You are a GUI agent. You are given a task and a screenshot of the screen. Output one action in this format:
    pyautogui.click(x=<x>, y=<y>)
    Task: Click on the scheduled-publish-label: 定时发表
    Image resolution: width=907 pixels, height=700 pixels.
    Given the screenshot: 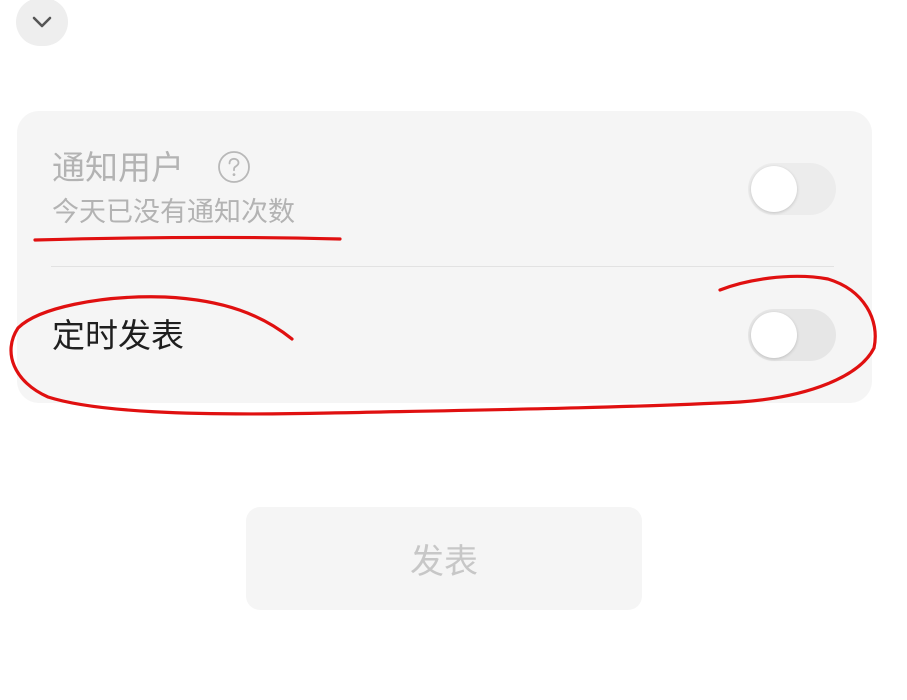 What is the action you would take?
    pyautogui.click(x=118, y=335)
    